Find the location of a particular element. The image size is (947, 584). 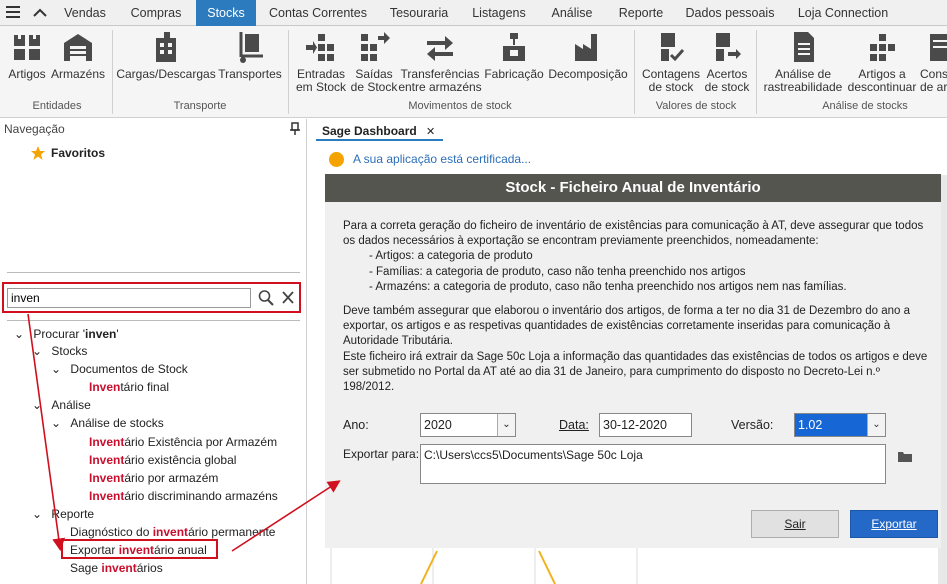

decomposicao-button: Decomposição is located at coordinates (588, 55).